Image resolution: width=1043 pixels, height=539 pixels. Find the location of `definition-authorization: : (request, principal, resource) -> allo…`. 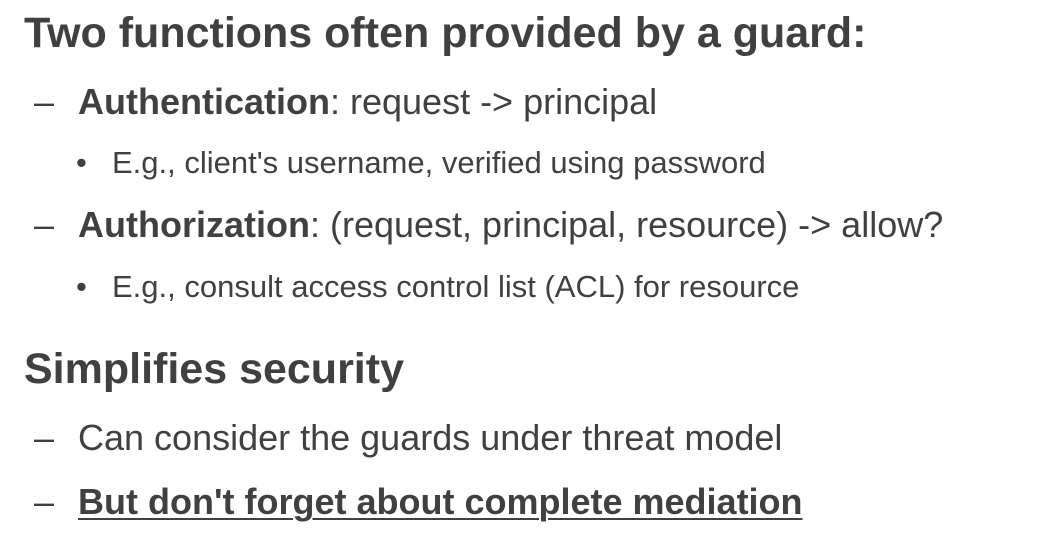

definition-authorization: : (request, principal, resource) -> allo… is located at coordinates (626, 224).